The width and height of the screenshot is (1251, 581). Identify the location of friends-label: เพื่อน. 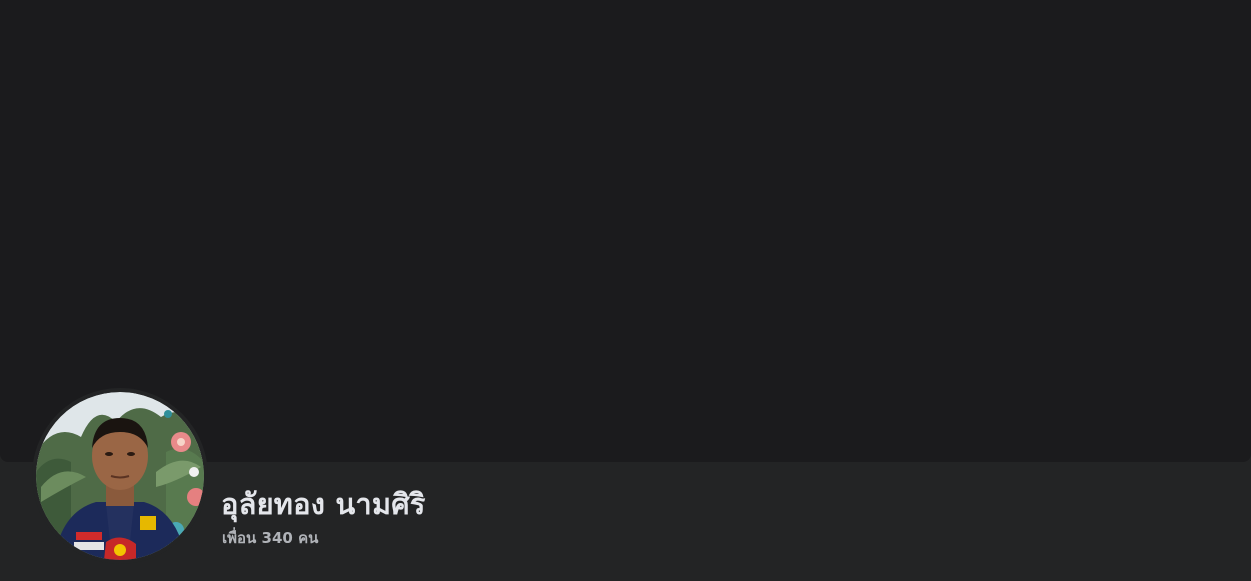
(239, 538).